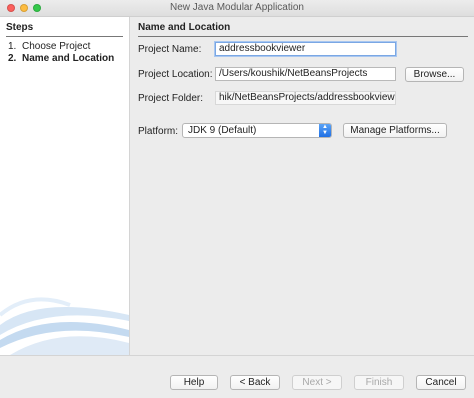  I want to click on step-item-choose-project: 1. Choose Project, so click(61, 47).